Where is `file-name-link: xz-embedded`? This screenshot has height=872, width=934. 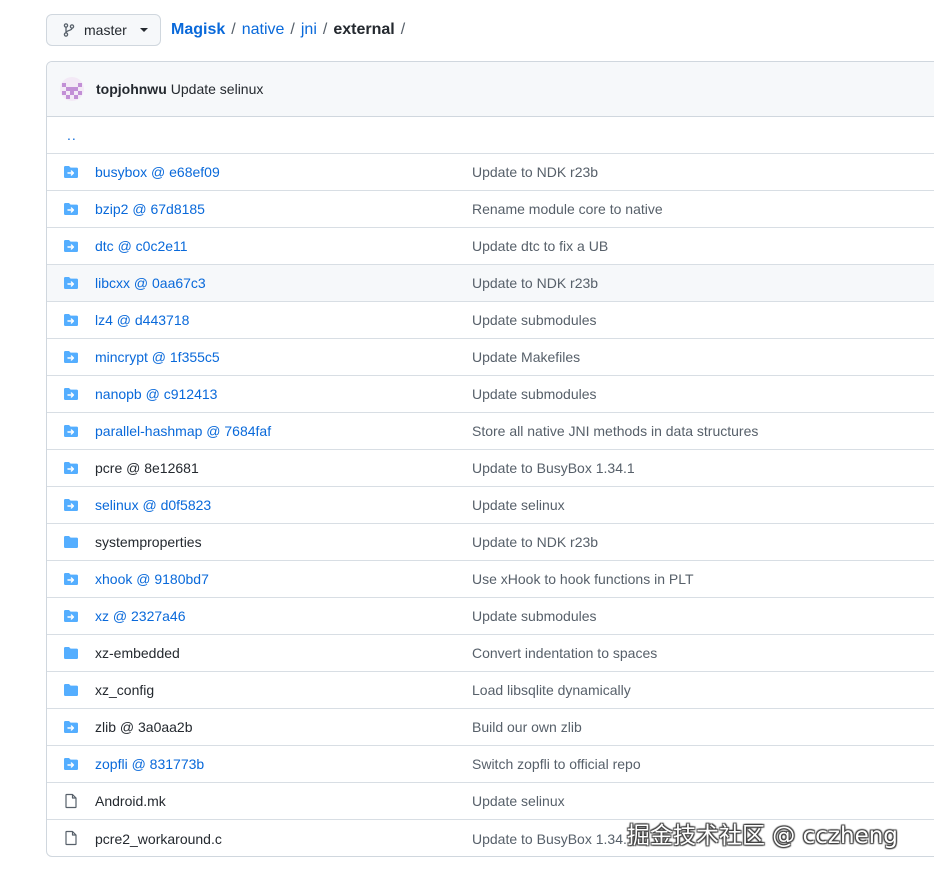
file-name-link: xz-embedded is located at coordinates (137, 653).